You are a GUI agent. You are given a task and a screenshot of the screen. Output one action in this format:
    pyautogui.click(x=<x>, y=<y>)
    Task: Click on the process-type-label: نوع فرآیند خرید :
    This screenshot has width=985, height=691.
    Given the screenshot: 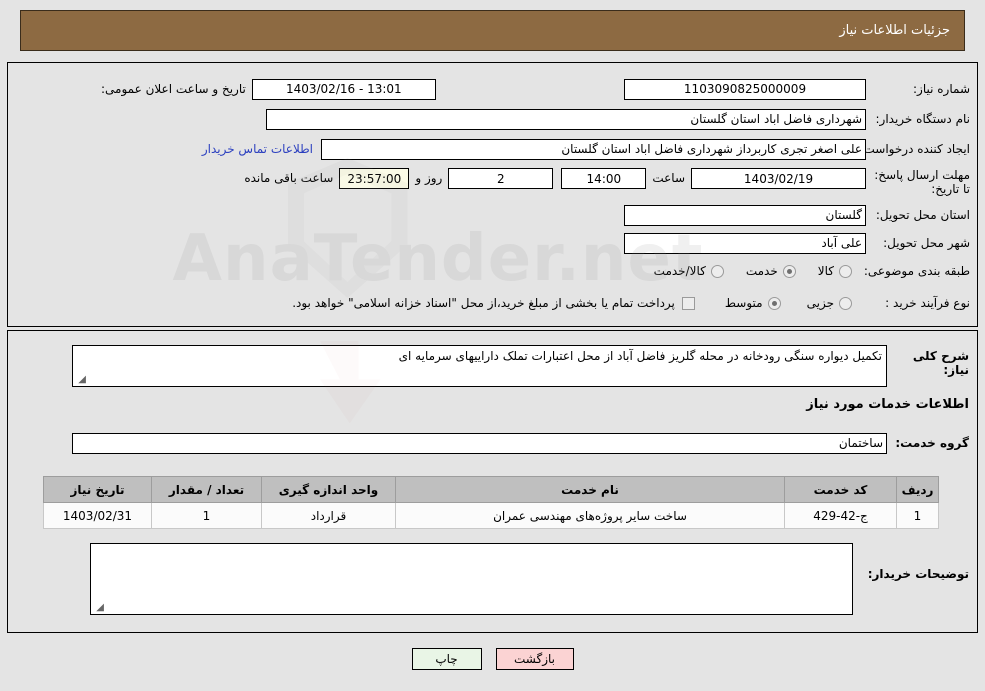 What is the action you would take?
    pyautogui.click(x=927, y=303)
    